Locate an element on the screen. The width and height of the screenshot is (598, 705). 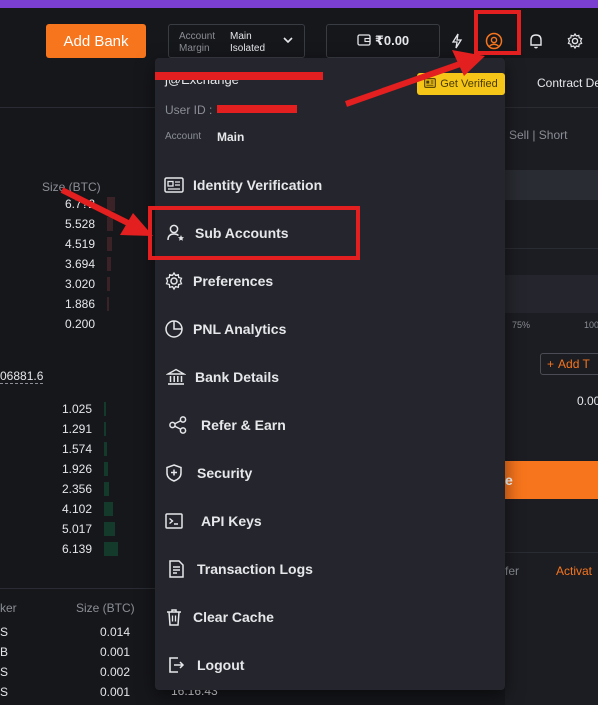
annotation-arrow-sub-accounts is located at coordinates (106, 211).